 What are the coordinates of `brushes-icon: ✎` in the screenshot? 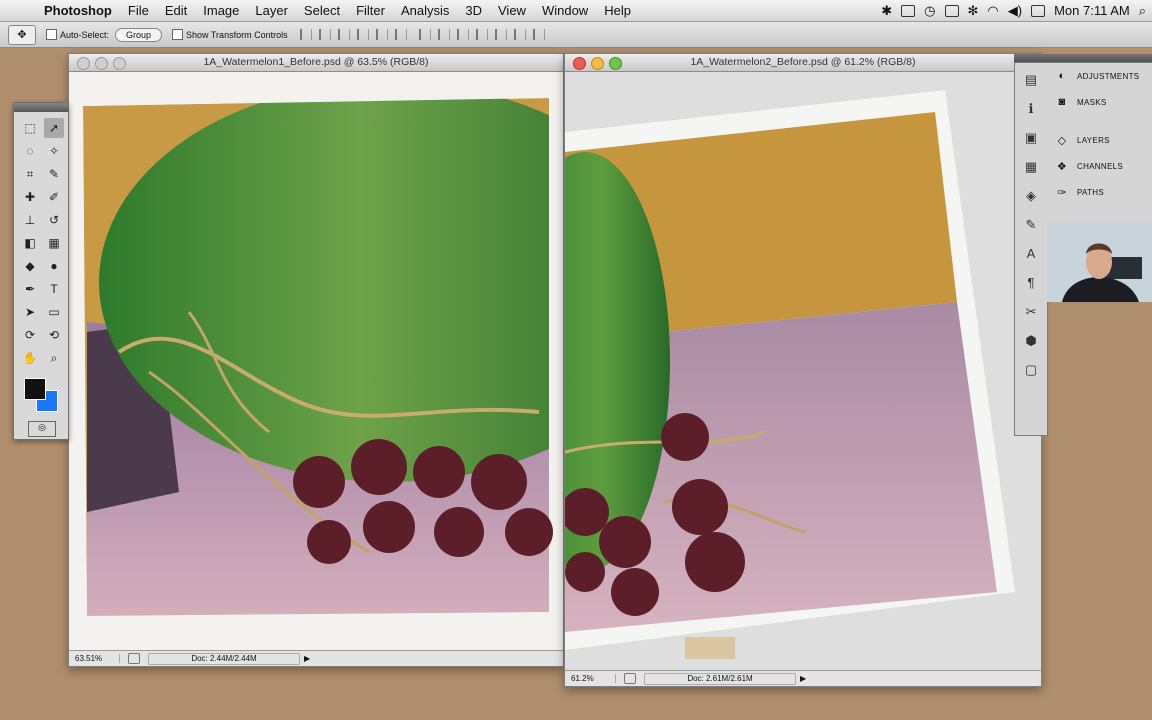 It's located at (1031, 225).